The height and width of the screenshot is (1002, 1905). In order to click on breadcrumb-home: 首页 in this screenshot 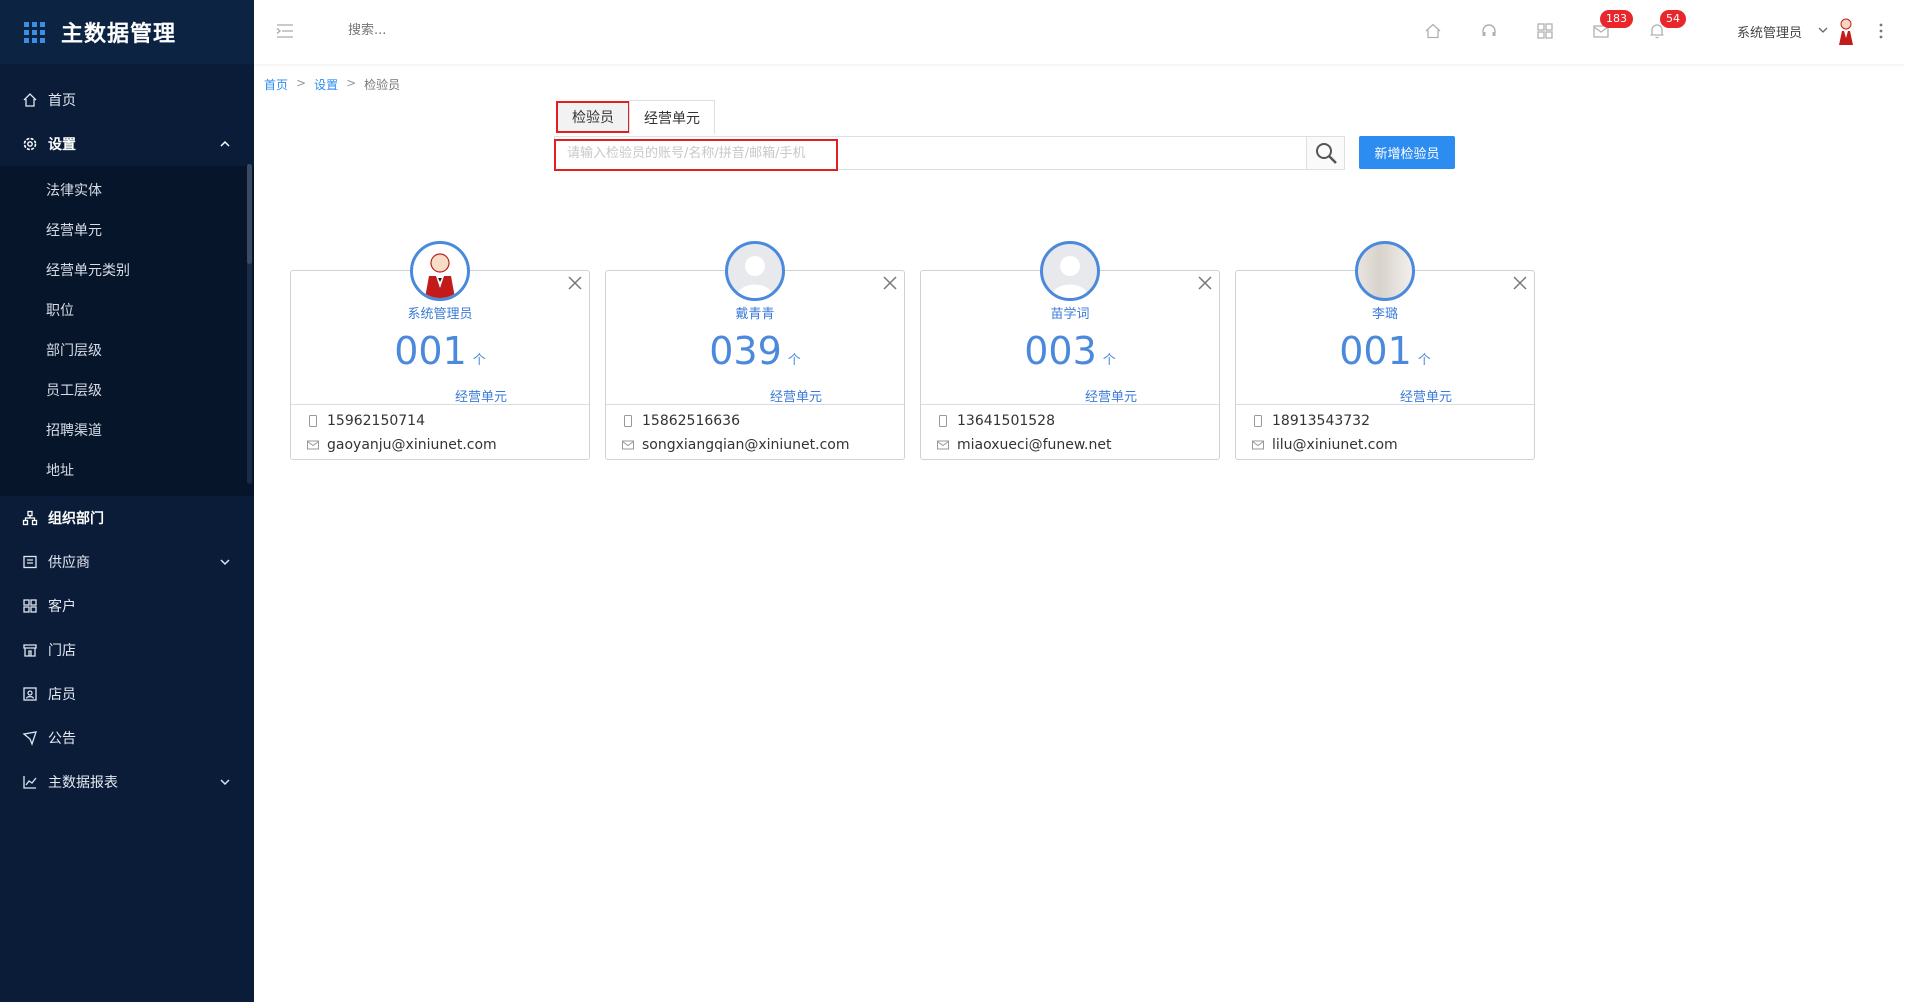, I will do `click(276, 84)`.